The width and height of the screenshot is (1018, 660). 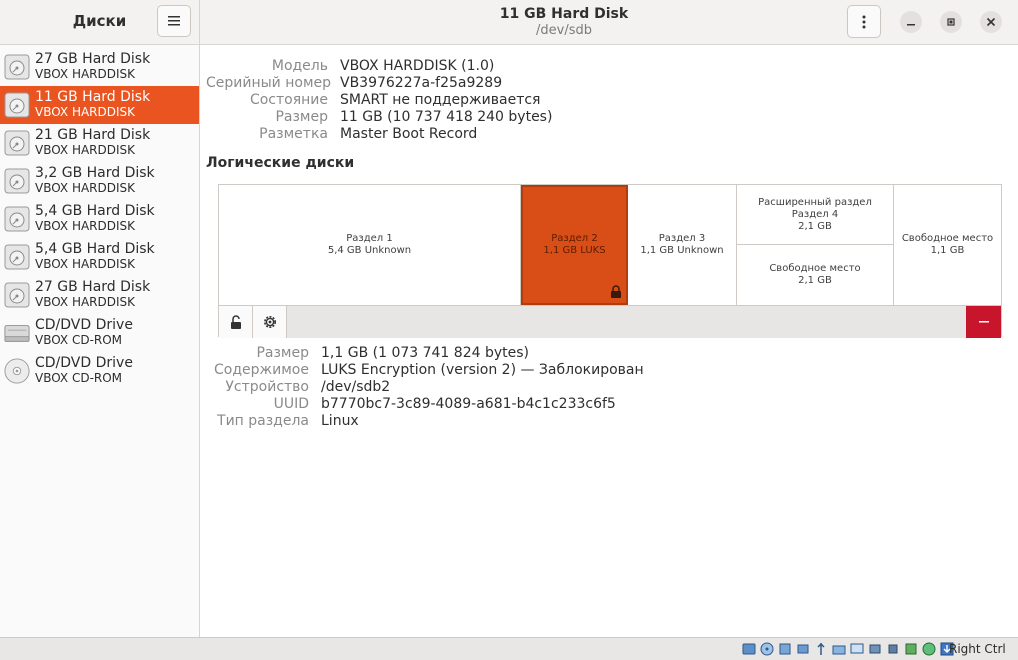 I want to click on free-space-extended: Свободное место 2,1 GB, so click(x=815, y=275).